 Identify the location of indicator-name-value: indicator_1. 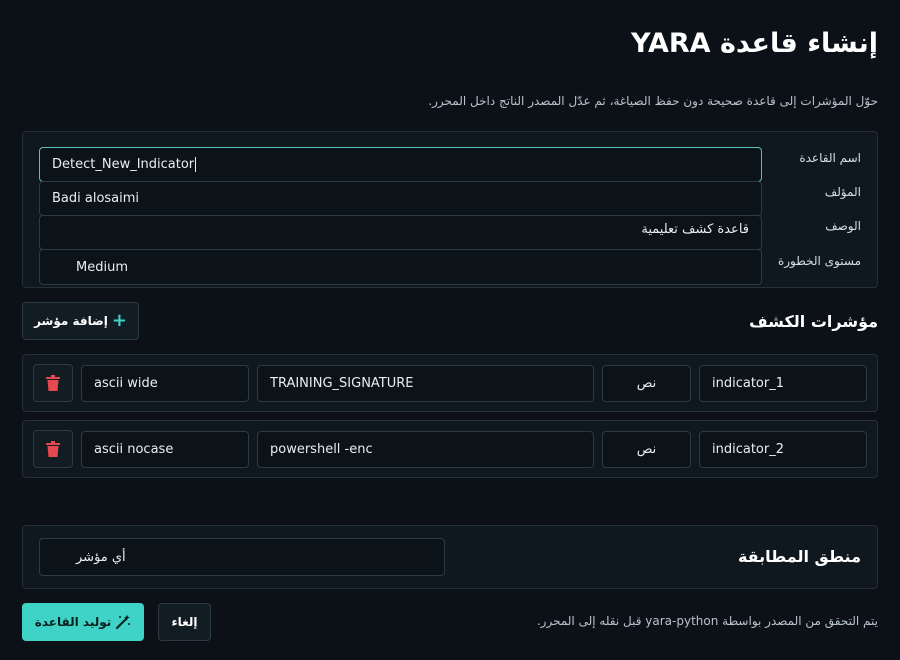
(748, 383).